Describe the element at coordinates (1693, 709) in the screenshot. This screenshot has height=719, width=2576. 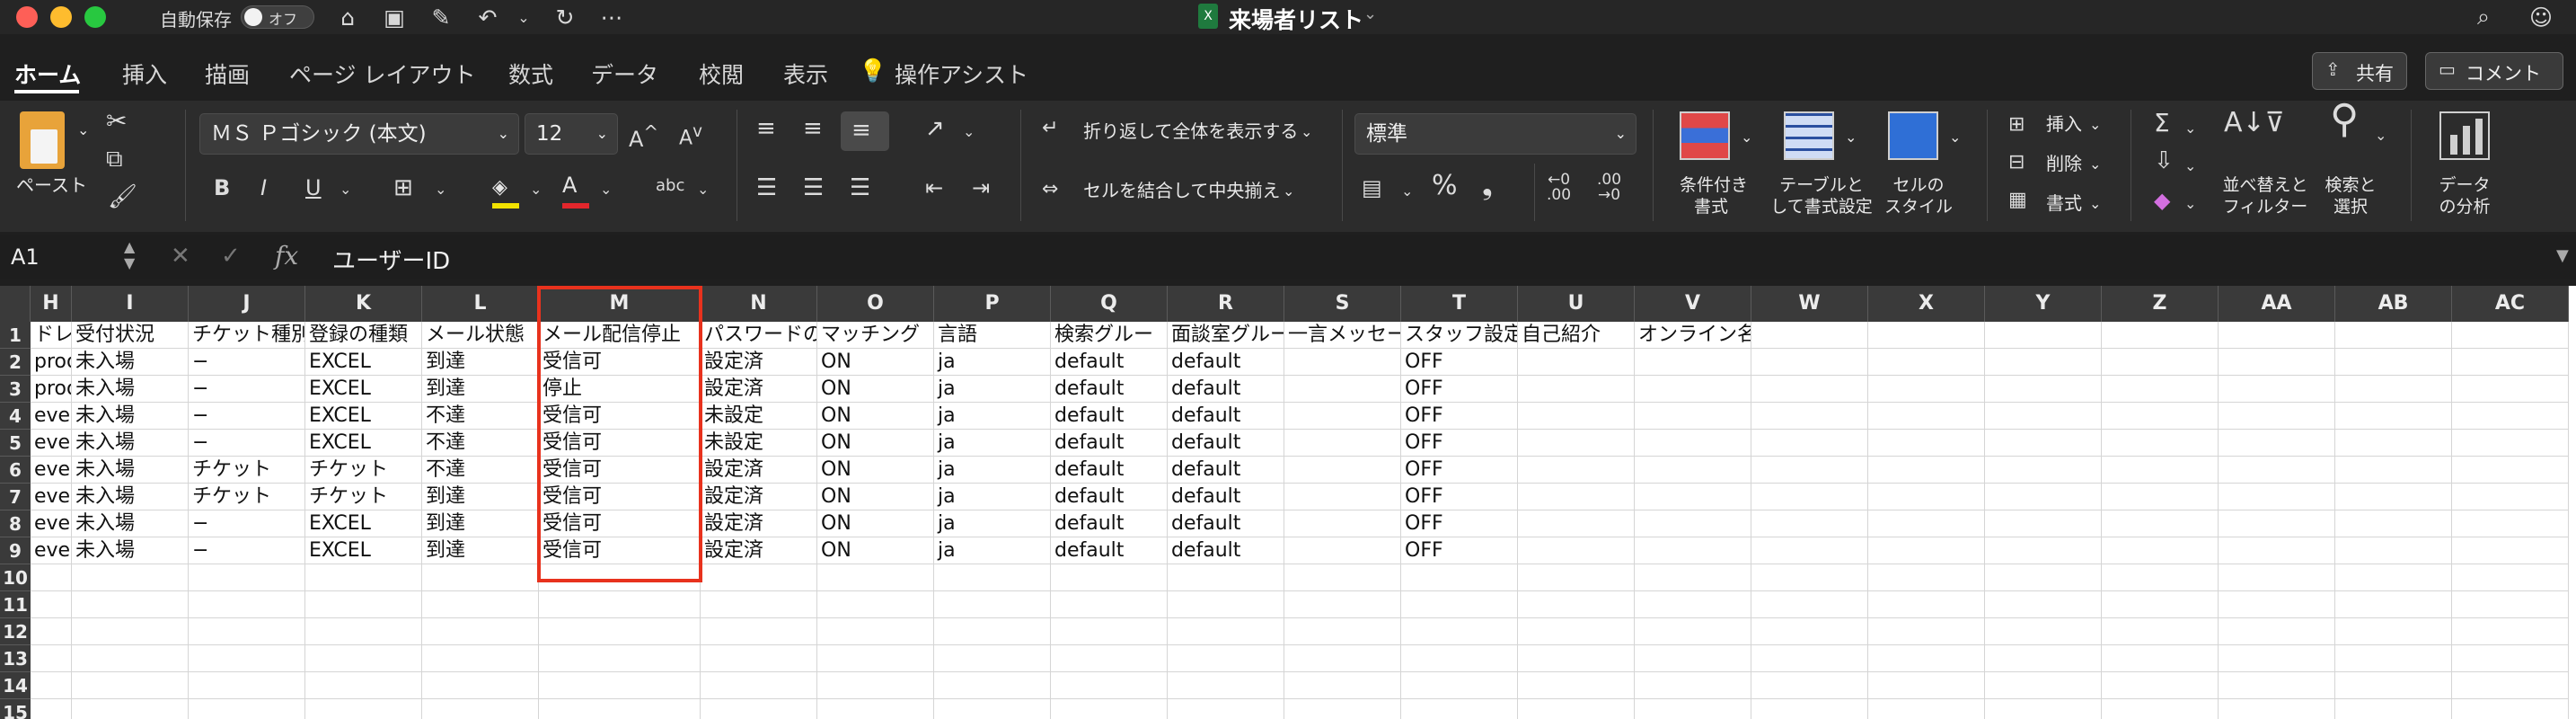
I see `cell-v15` at that location.